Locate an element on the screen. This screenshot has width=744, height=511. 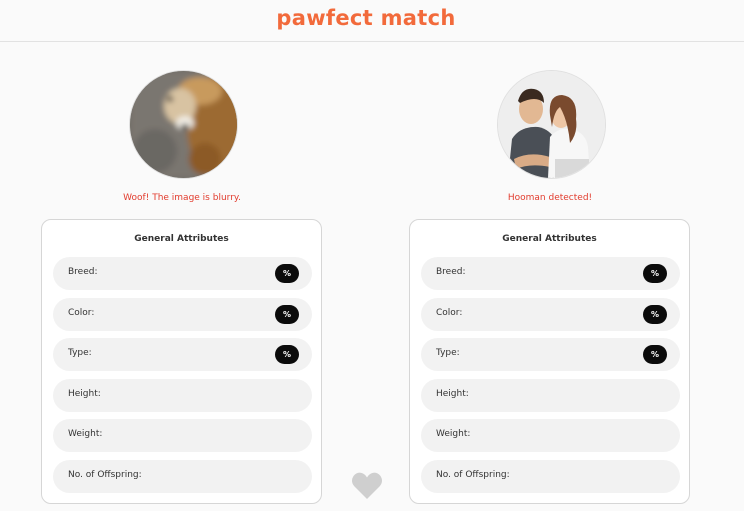
app-logo: pawfect match is located at coordinates (366, 18).